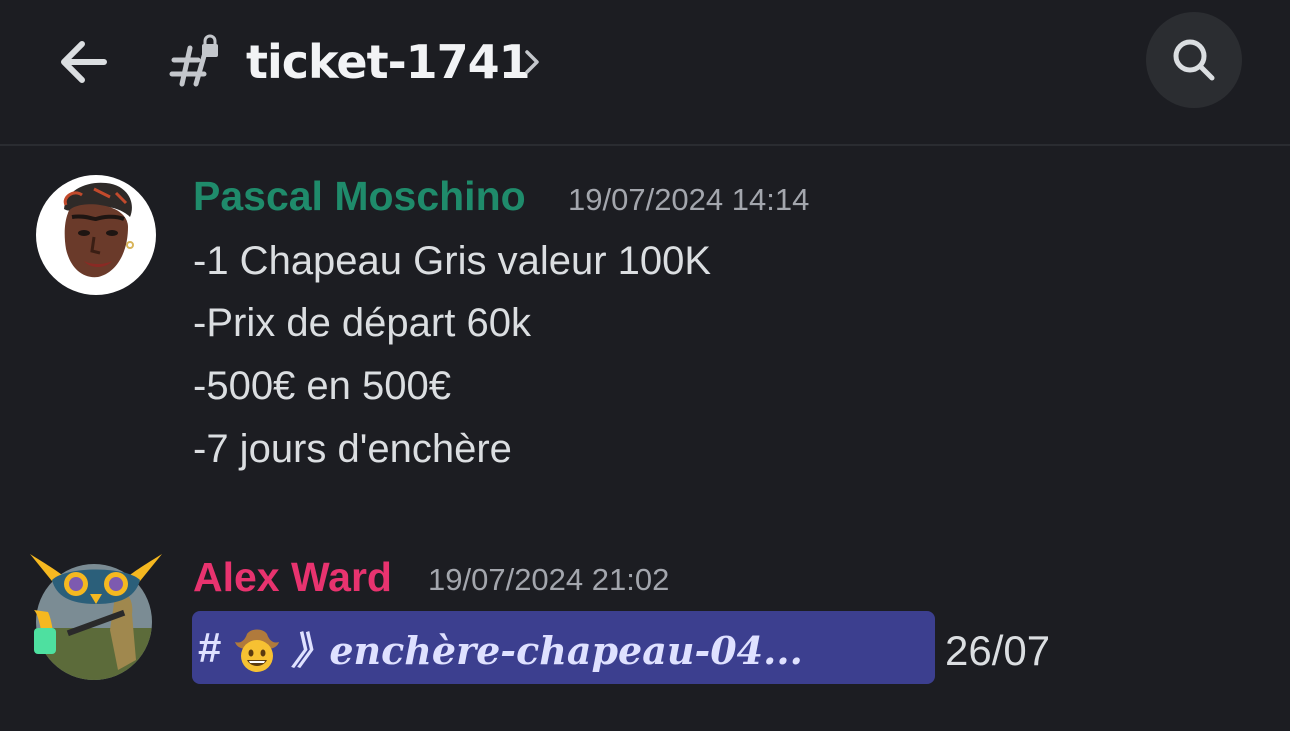  Describe the element at coordinates (549, 579) in the screenshot. I see `message-timestamp: 19/07/2024 21:02` at that location.